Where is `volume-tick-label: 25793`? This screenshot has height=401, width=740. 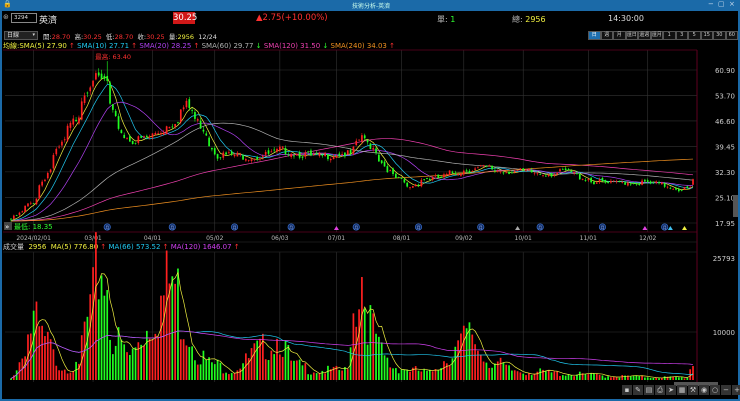
volume-tick-label: 25793 is located at coordinates (724, 259).